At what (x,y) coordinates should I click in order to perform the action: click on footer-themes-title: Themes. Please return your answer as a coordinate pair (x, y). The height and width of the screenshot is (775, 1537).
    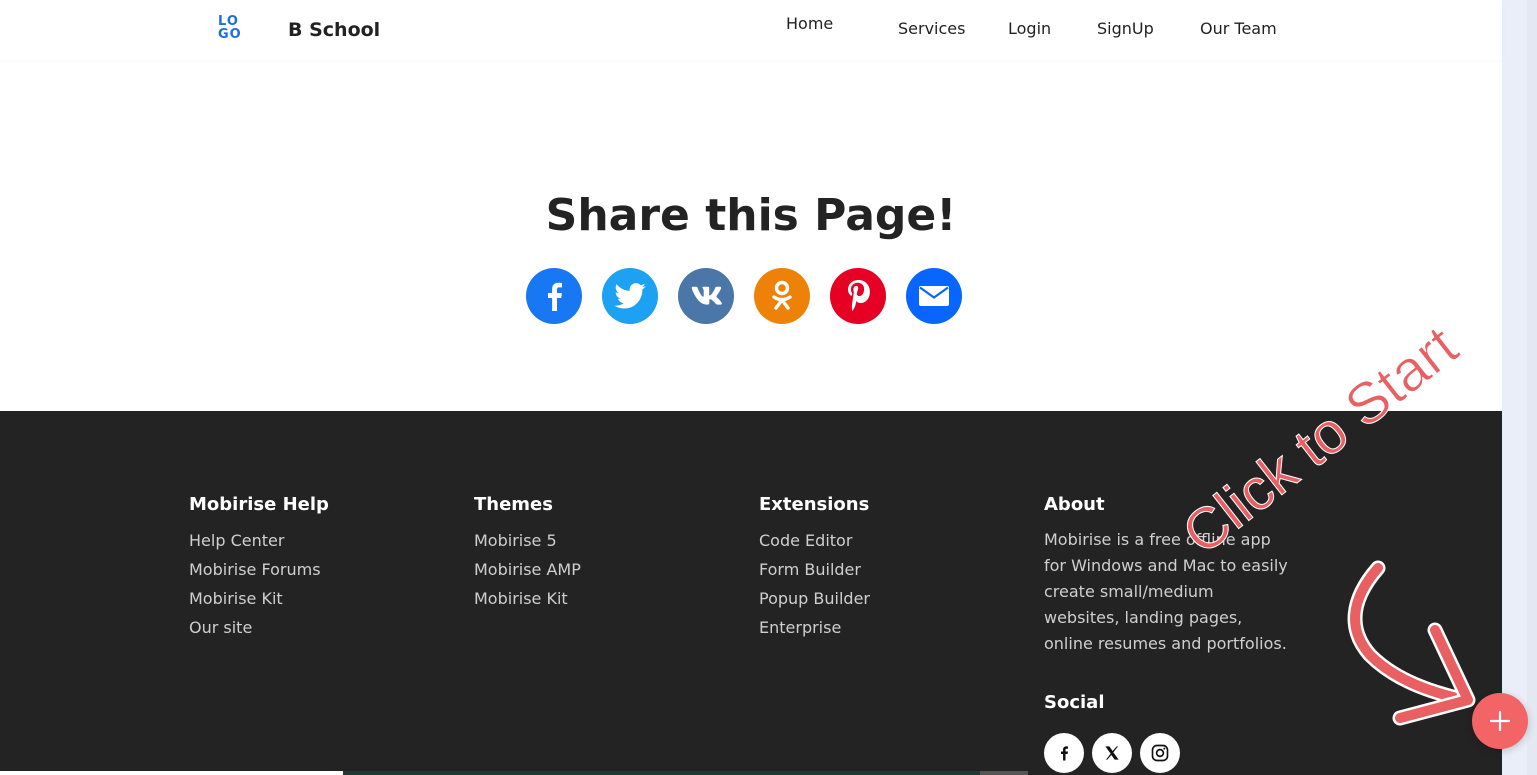
    Looking at the image, I should click on (513, 504).